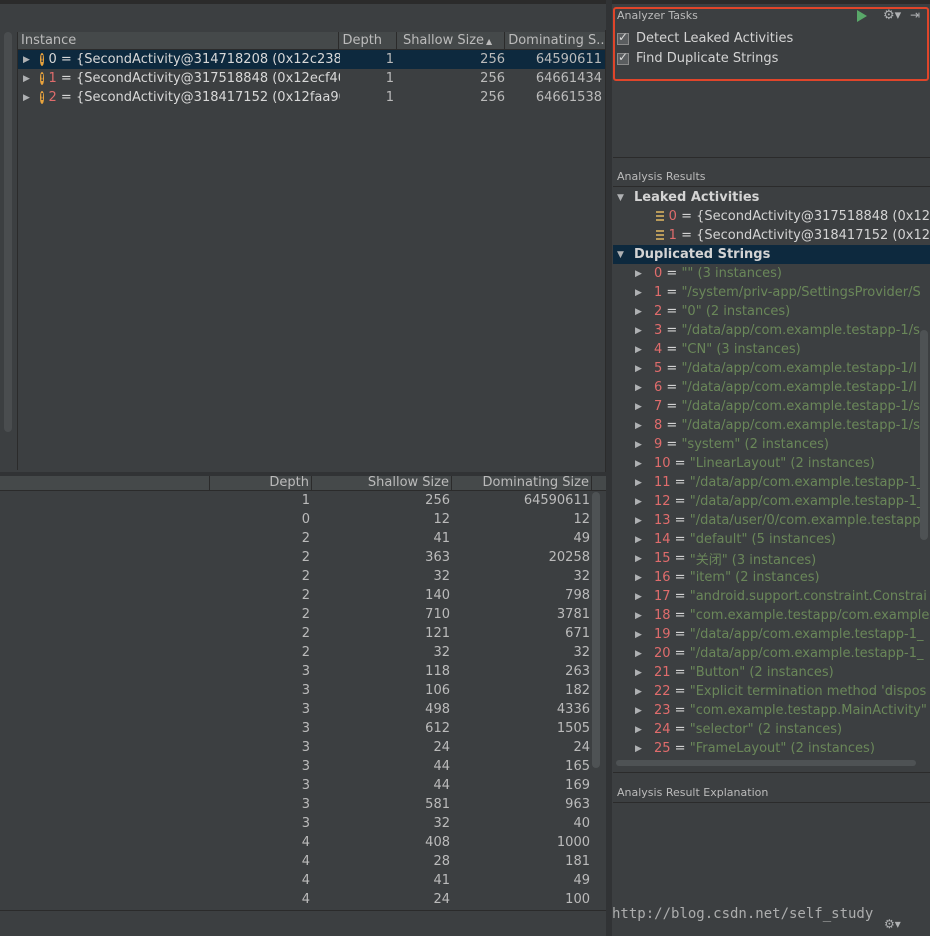 The width and height of the screenshot is (930, 936). What do you see at coordinates (705, 38) in the screenshot?
I see `task-detect-leaked-activities: Detect Leaked Activities` at bounding box center [705, 38].